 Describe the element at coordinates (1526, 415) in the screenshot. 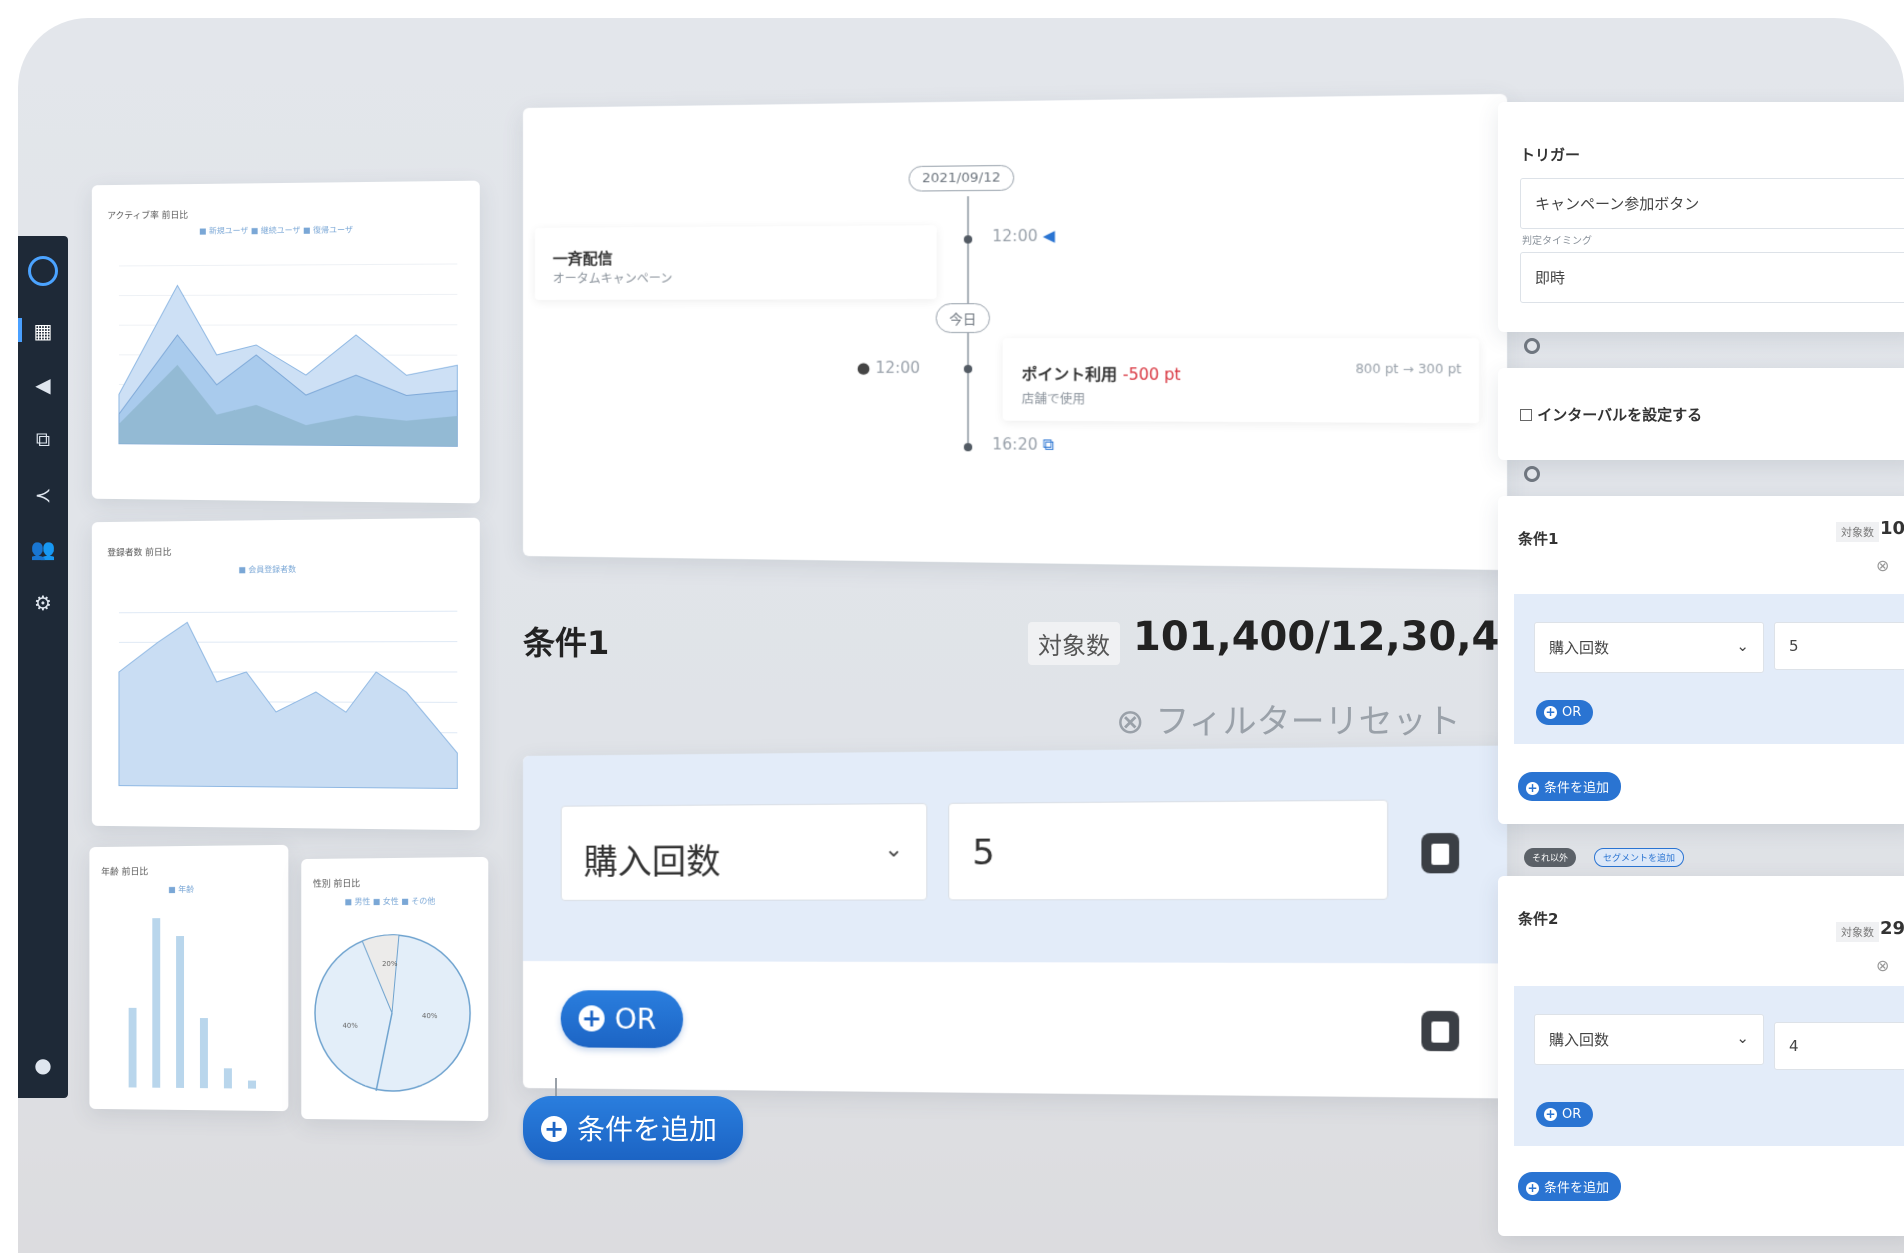

I see `checkbox-icon` at that location.